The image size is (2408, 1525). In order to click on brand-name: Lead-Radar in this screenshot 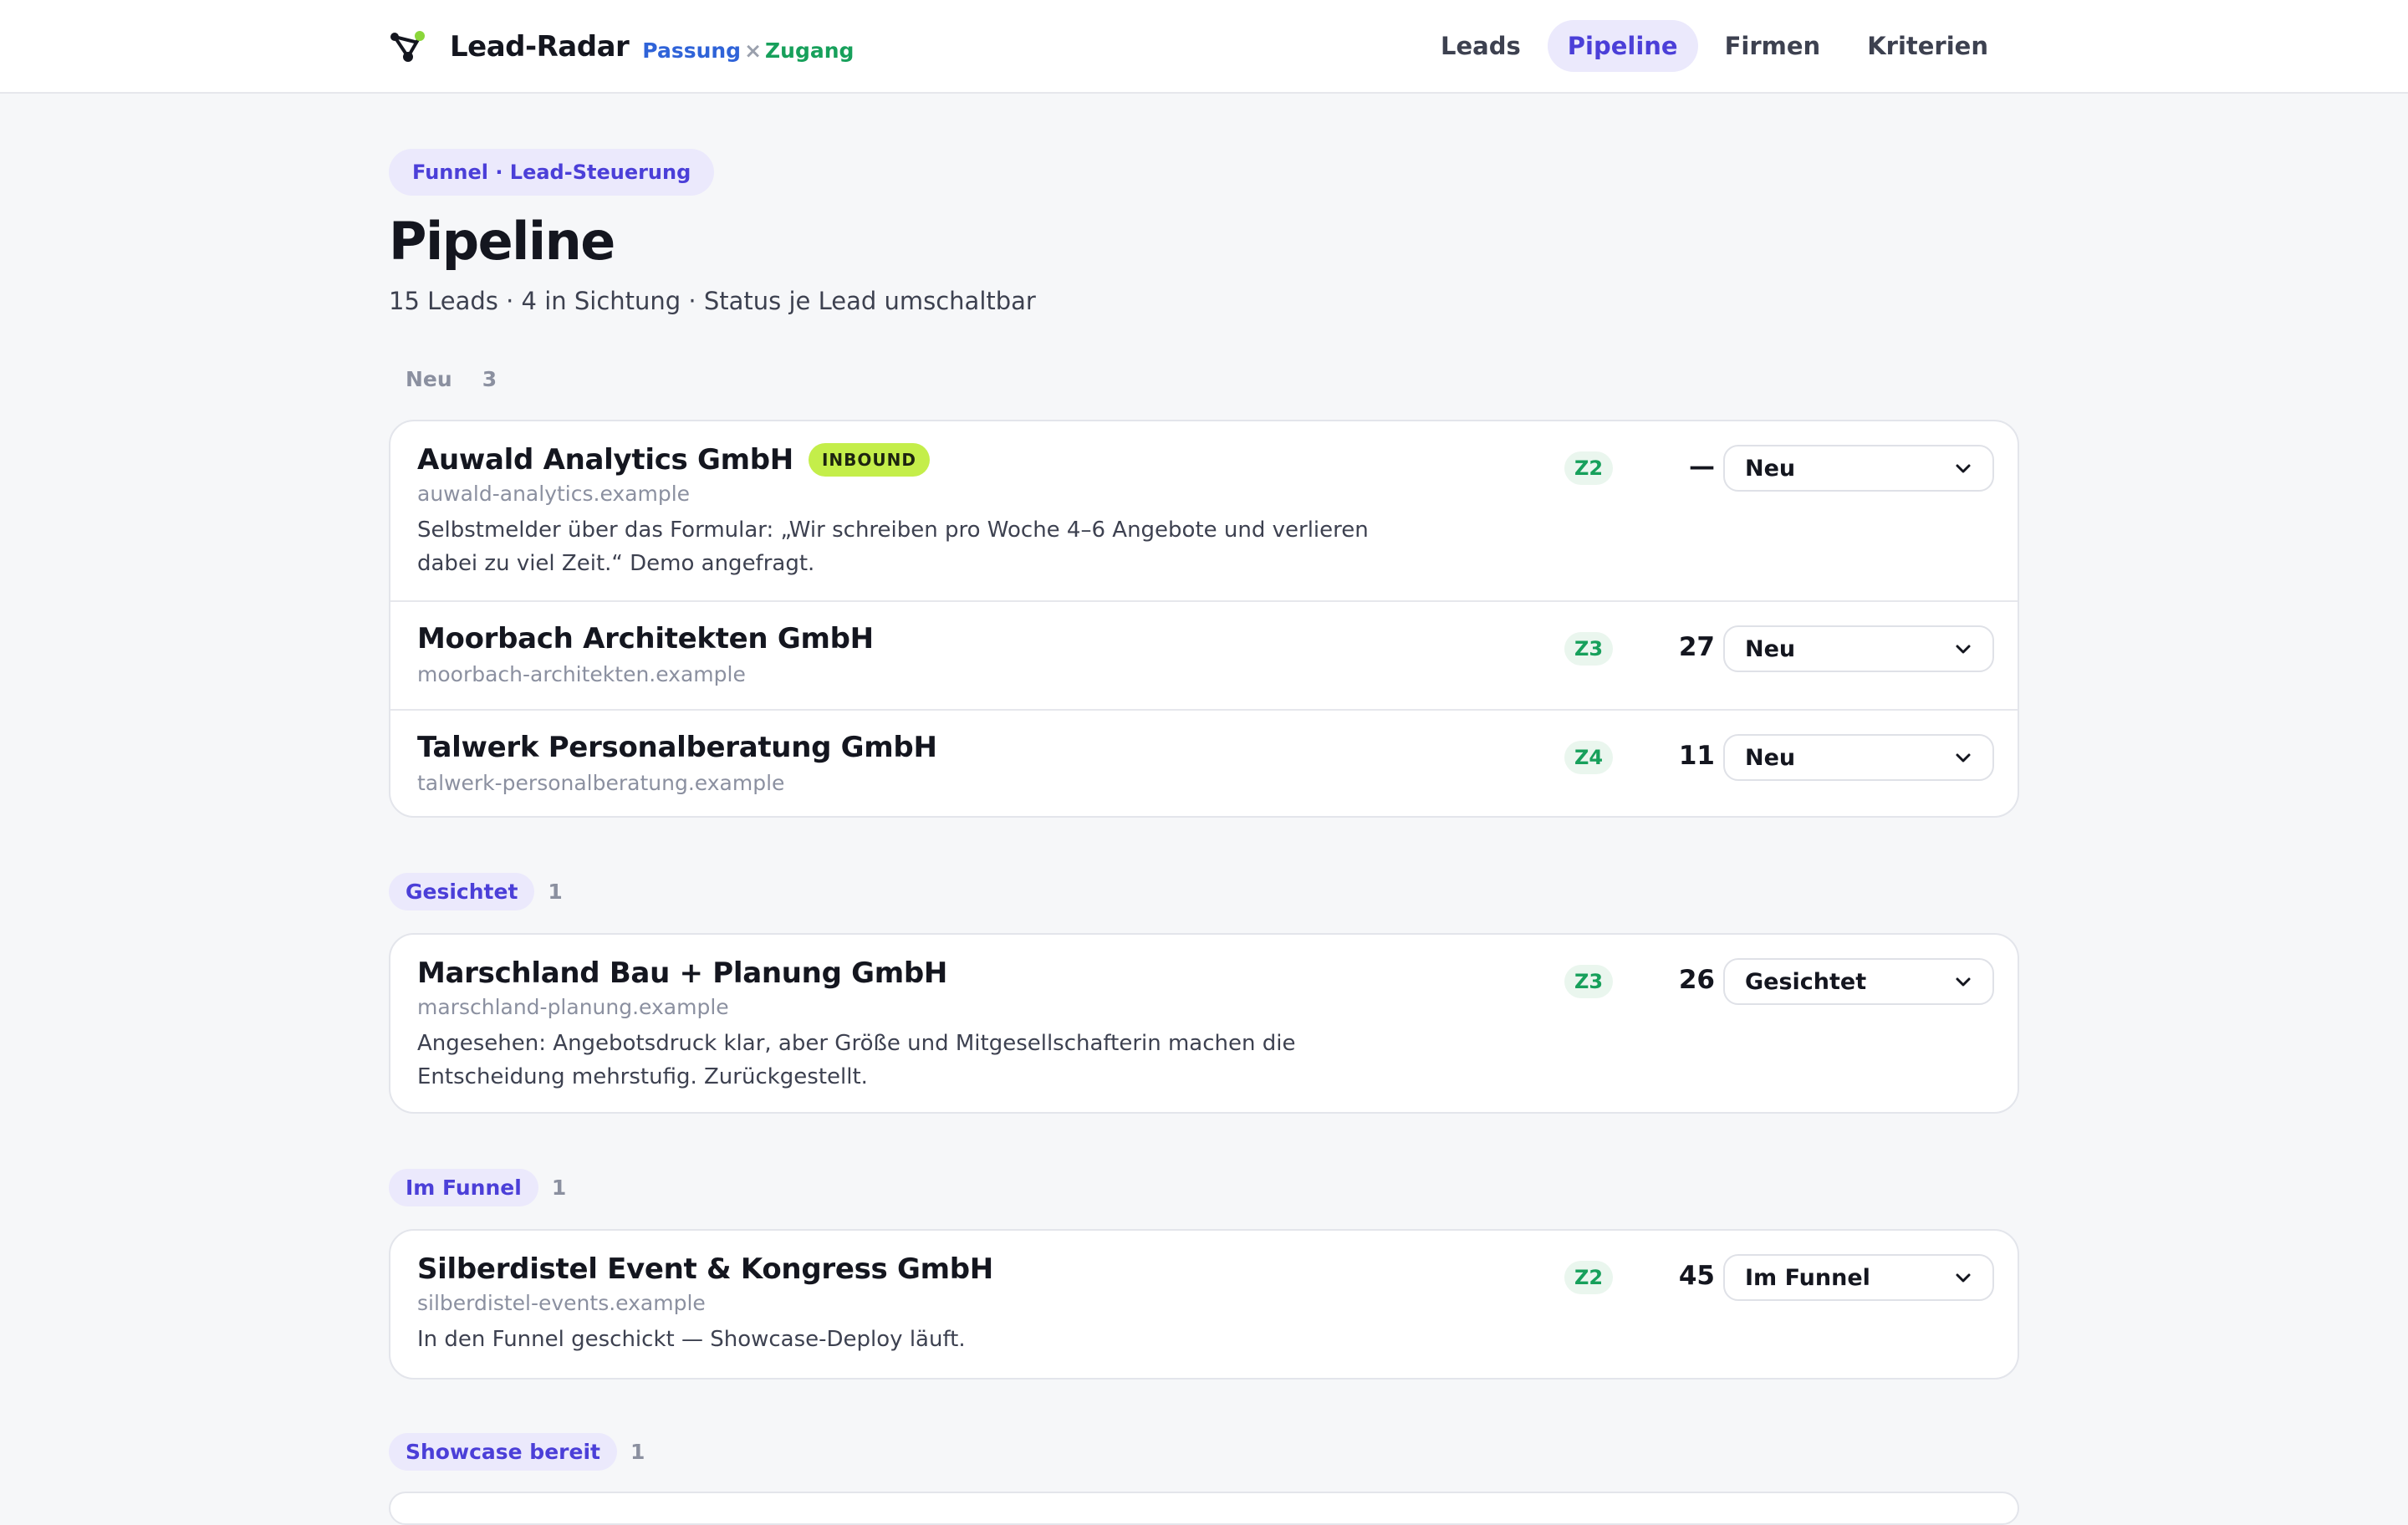, I will do `click(540, 47)`.